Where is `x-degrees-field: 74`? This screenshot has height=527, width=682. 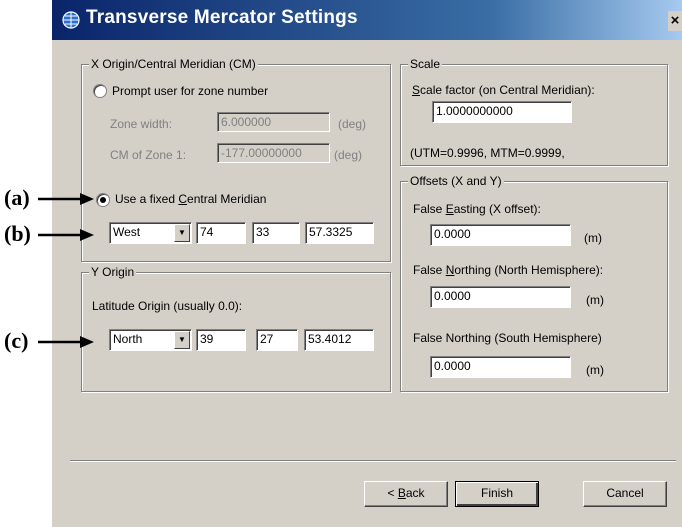
x-degrees-field: 74 is located at coordinates (221, 233).